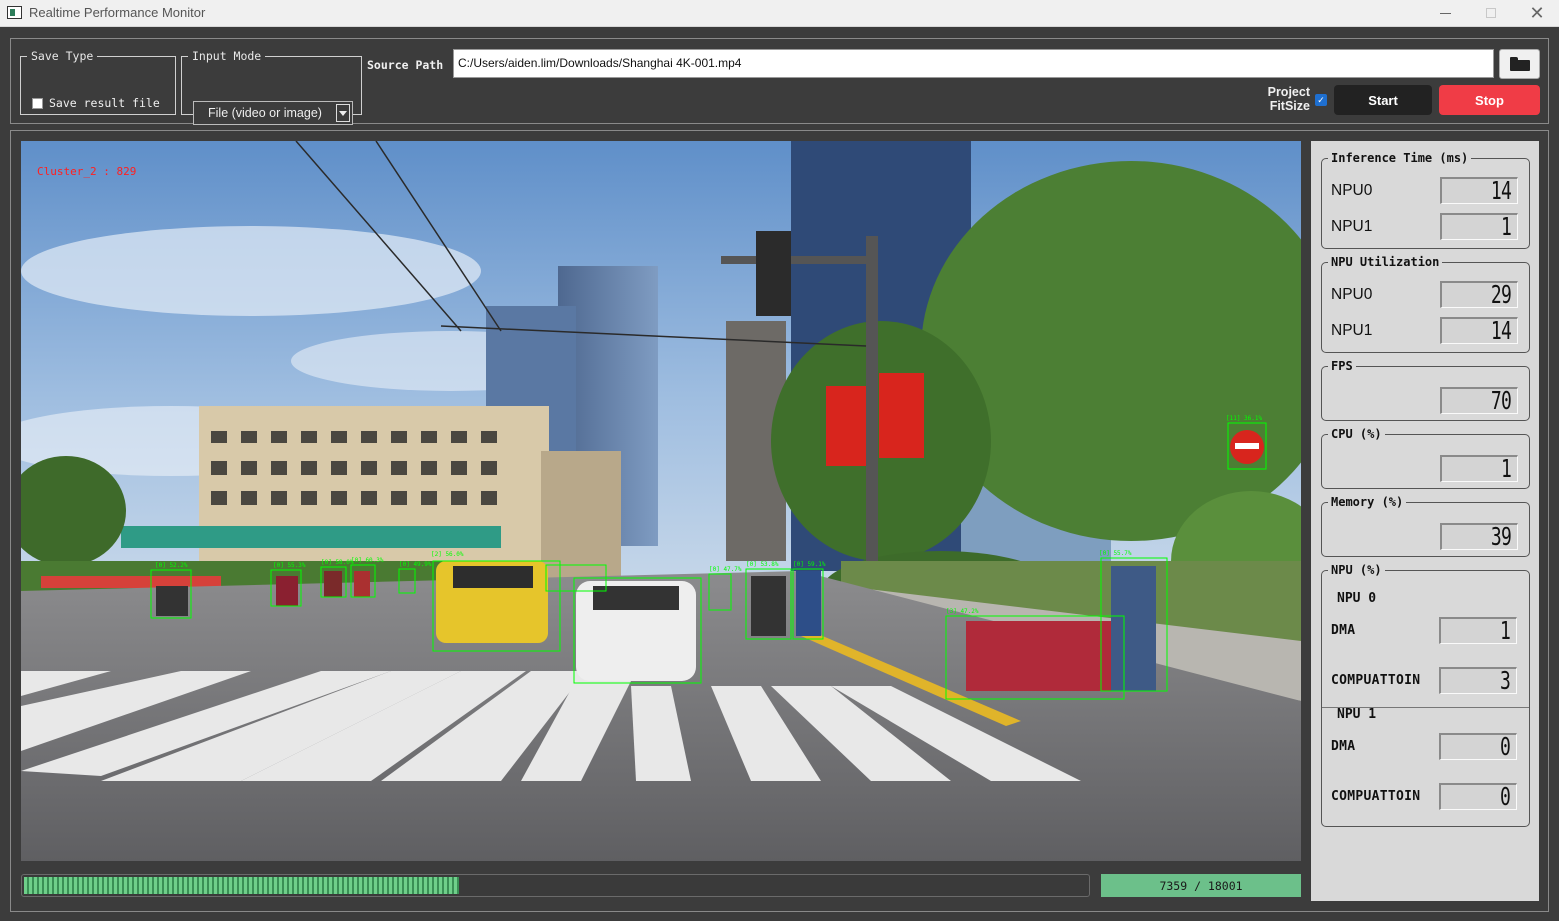 This screenshot has width=1559, height=921. Describe the element at coordinates (1343, 746) in the screenshot. I see `npu1-dma-label: DMA` at that location.